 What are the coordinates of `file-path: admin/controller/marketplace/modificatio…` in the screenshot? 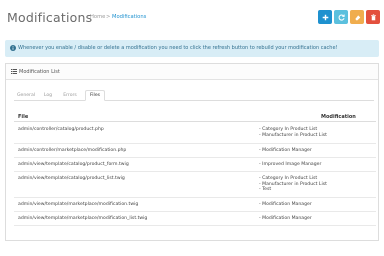 It's located at (72, 150).